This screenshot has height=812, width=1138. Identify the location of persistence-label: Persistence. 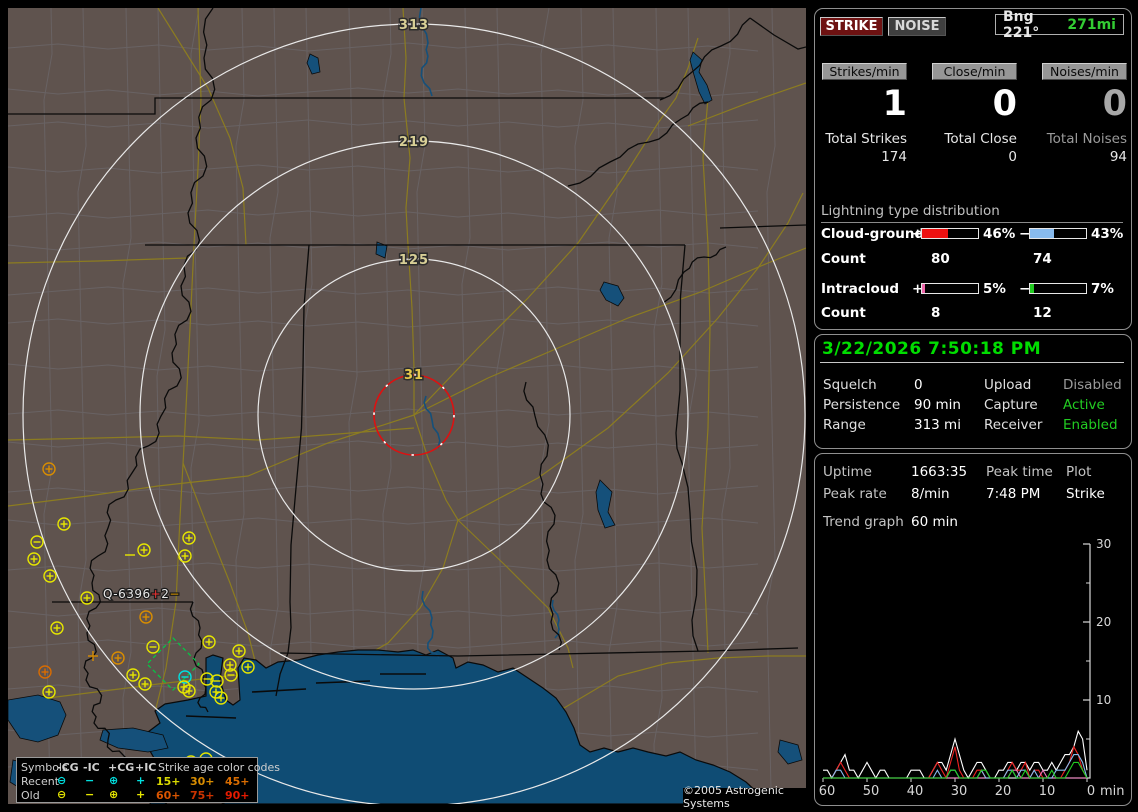
(862, 405).